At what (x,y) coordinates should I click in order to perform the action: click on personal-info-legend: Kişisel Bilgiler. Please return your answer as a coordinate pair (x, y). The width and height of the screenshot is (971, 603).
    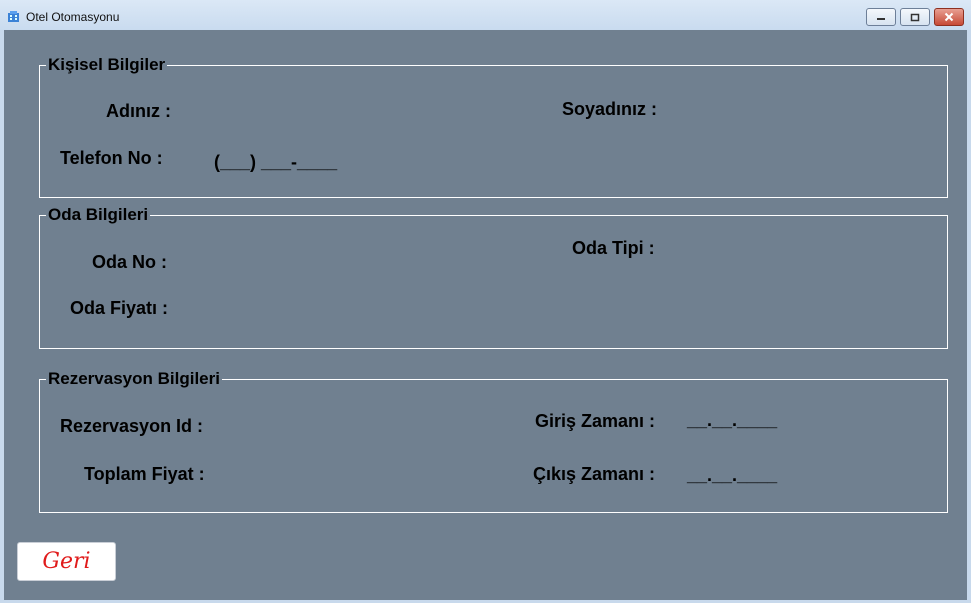
    Looking at the image, I should click on (107, 64).